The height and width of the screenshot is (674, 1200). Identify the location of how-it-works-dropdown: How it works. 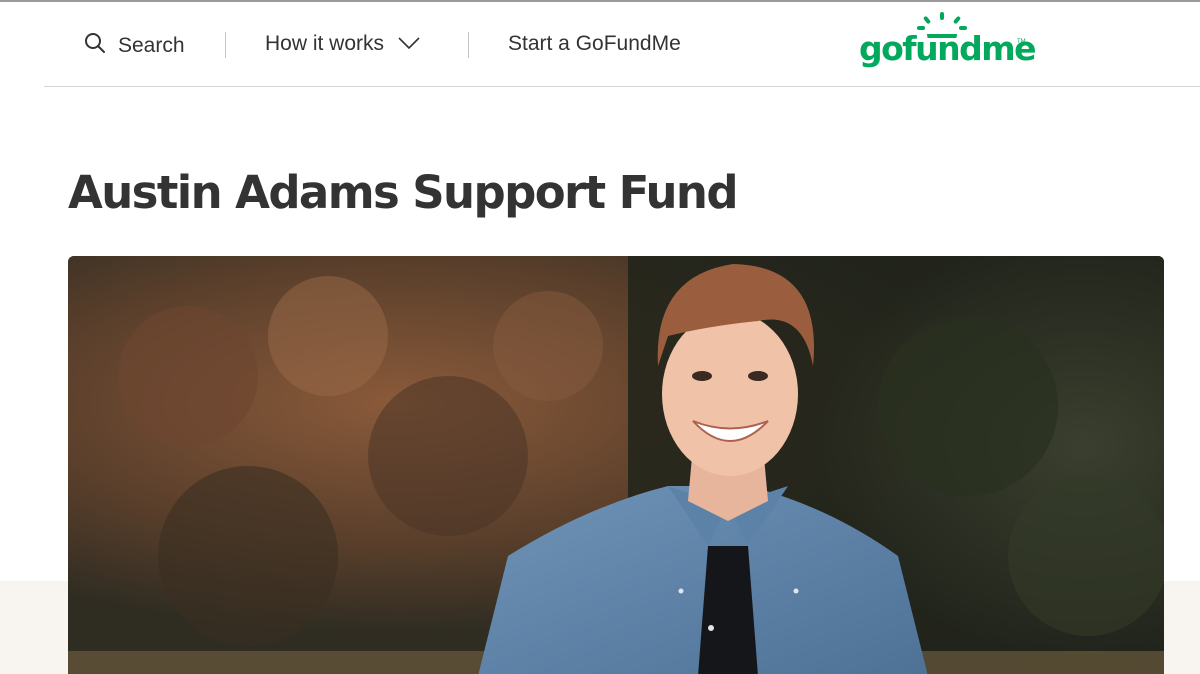
(342, 44).